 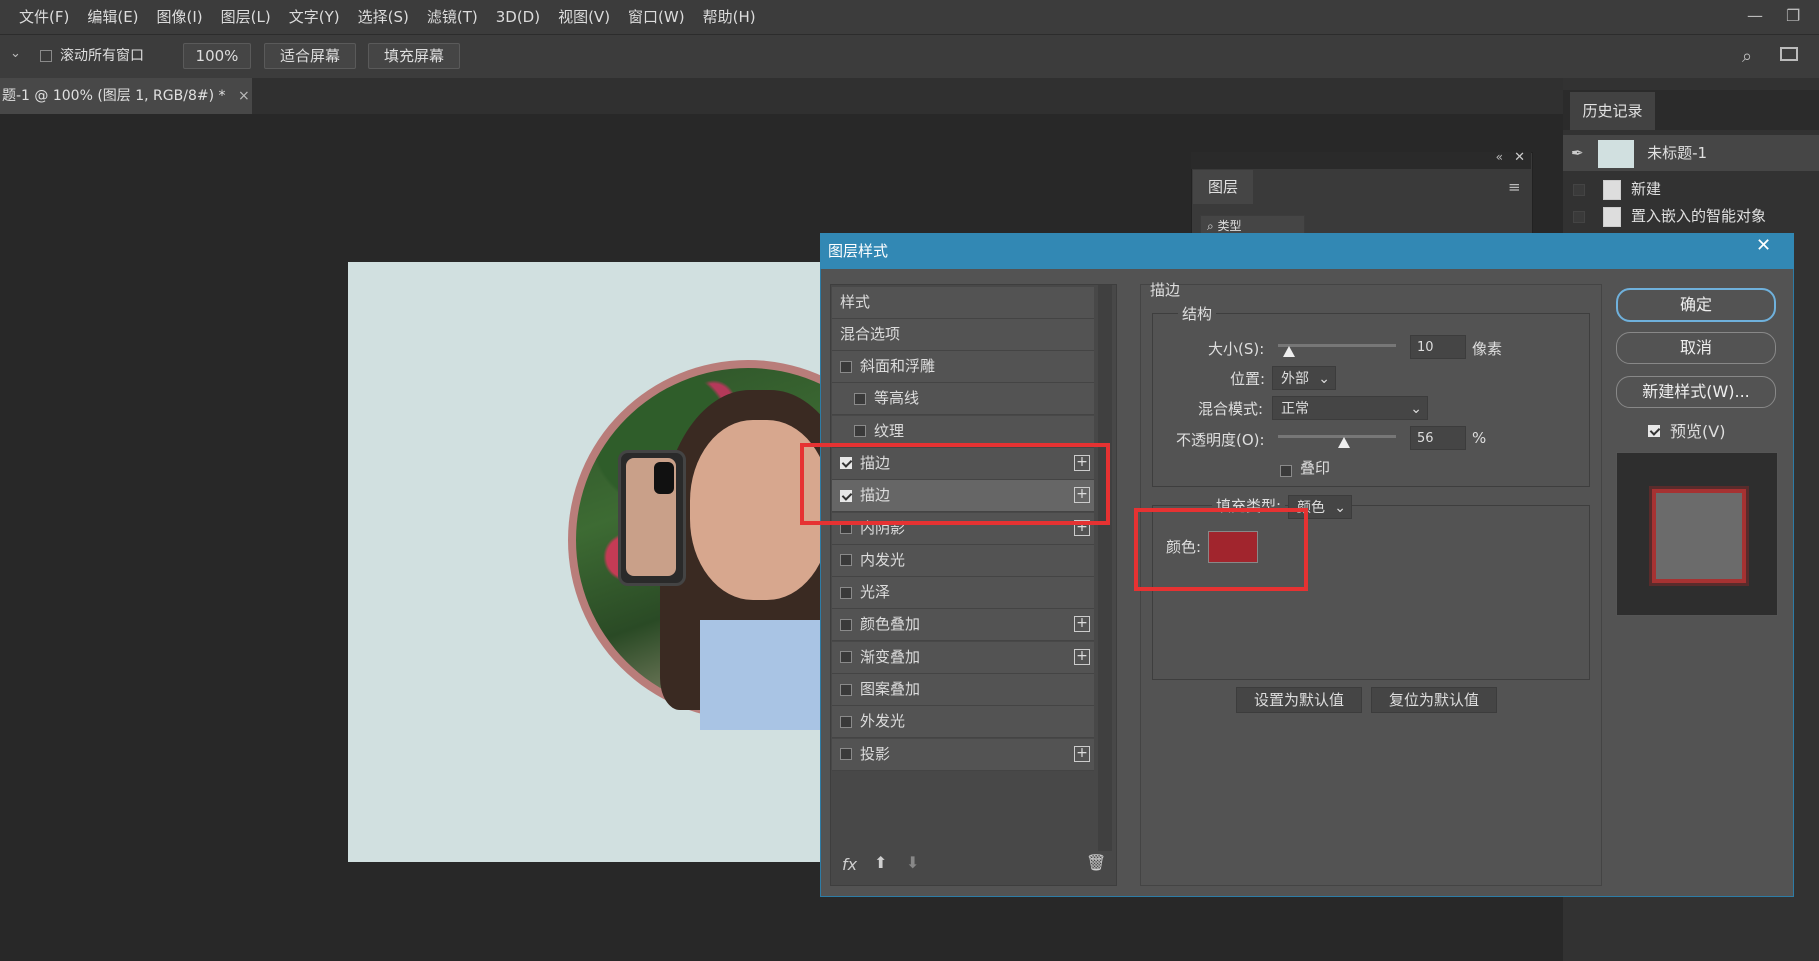 I want to click on history-brush-icon: ✒, so click(x=1577, y=153).